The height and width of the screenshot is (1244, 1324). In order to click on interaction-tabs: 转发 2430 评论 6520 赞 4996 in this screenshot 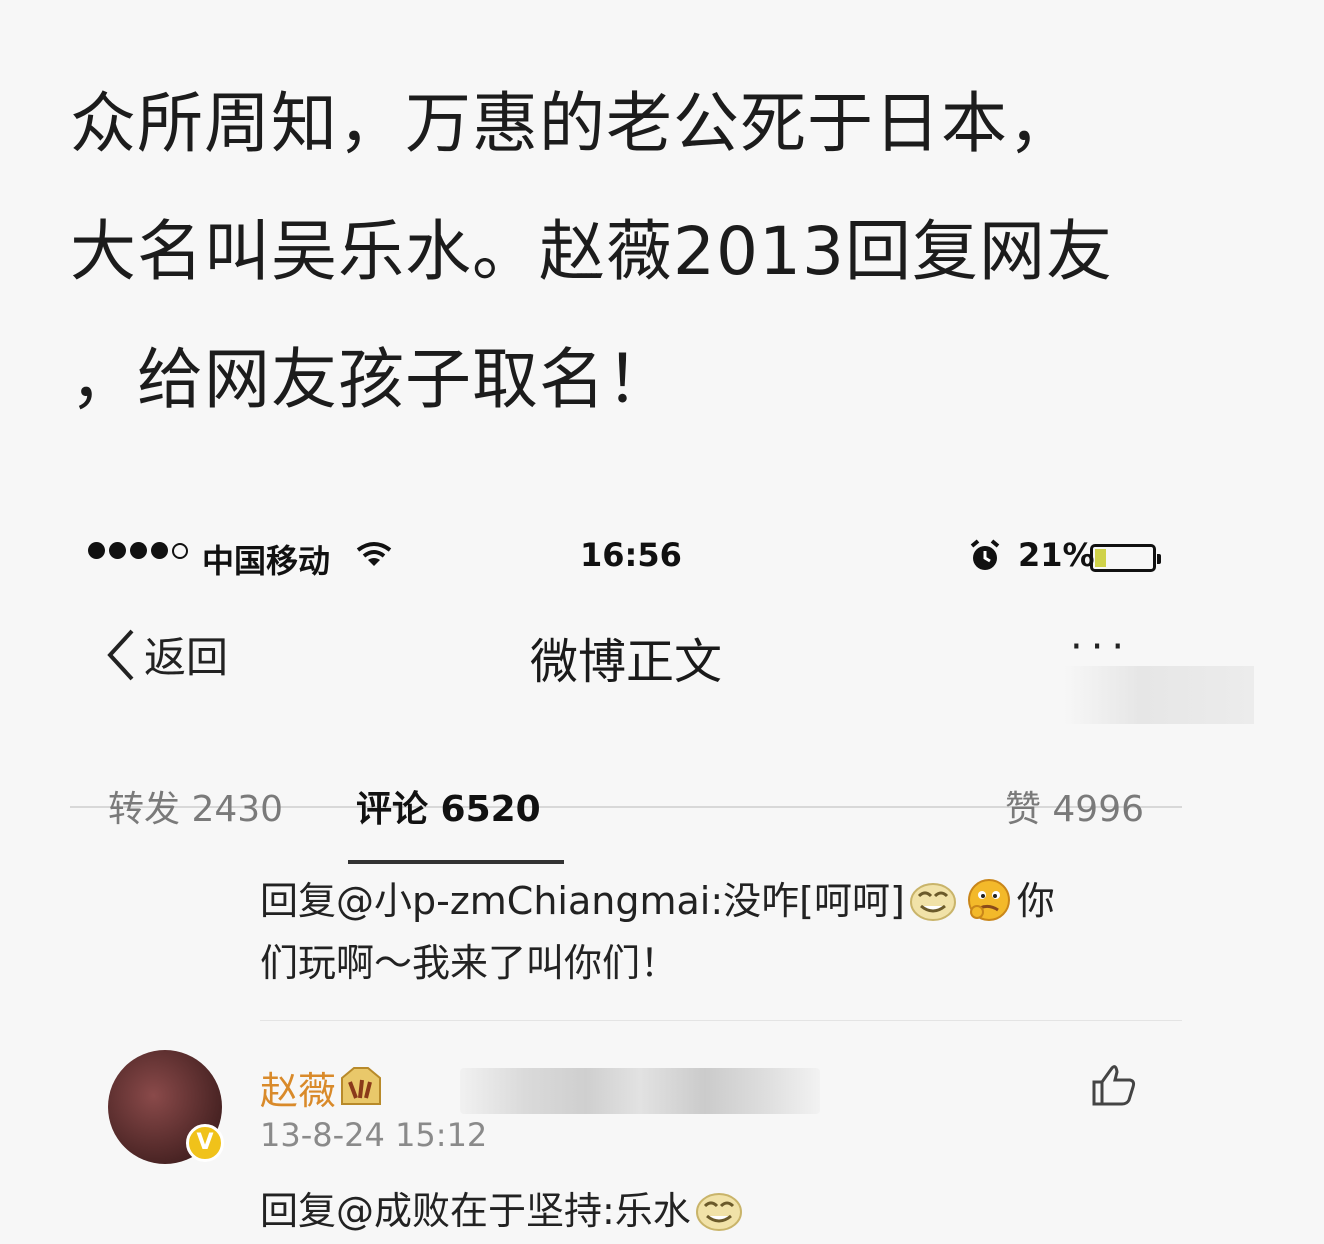, I will do `click(626, 817)`.